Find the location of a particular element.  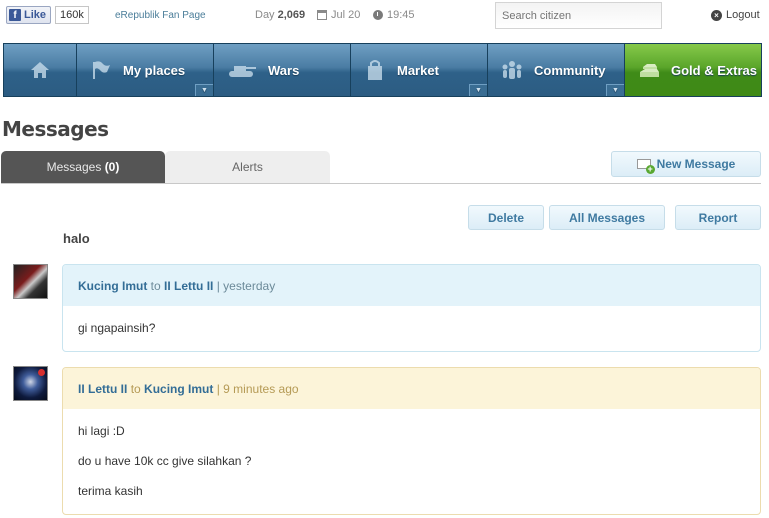

tab-alerts: Alerts is located at coordinates (247, 167).